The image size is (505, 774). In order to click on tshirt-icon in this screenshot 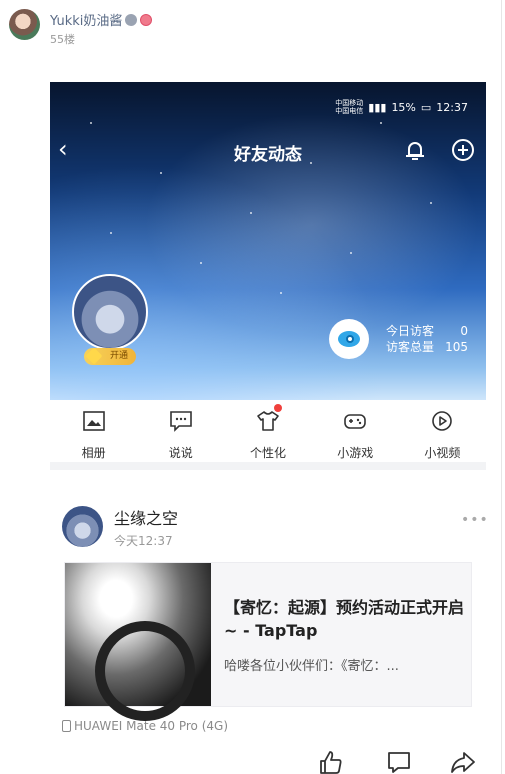, I will do `click(268, 421)`.